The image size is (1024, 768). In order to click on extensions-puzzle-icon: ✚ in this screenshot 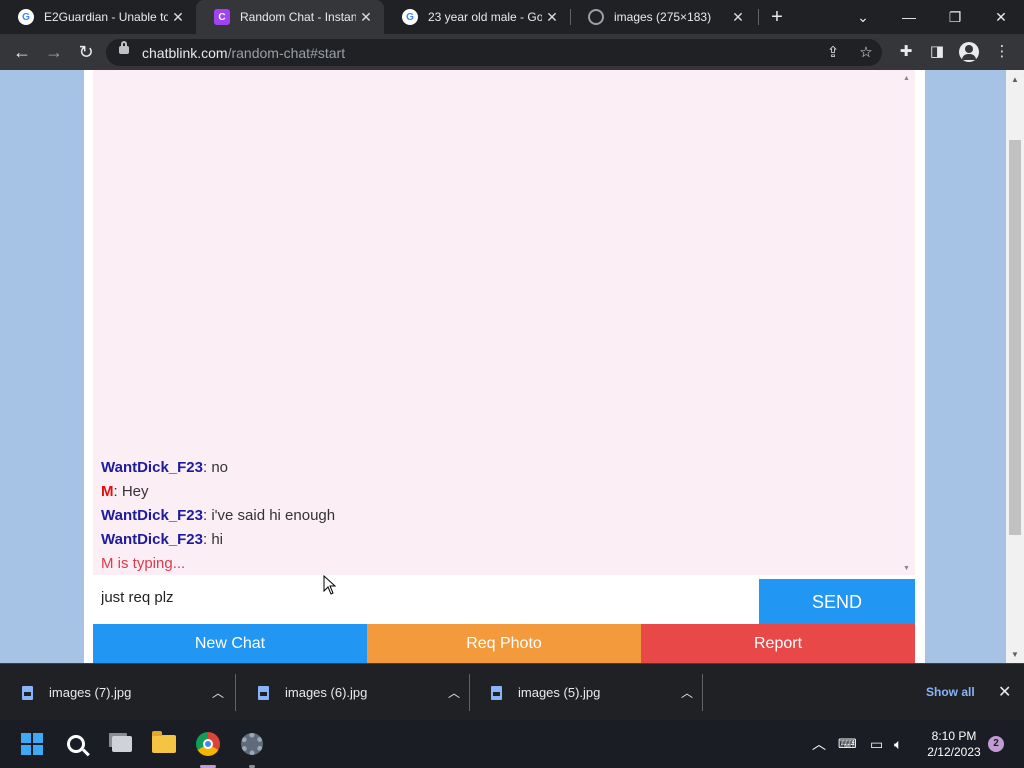, I will do `click(906, 52)`.